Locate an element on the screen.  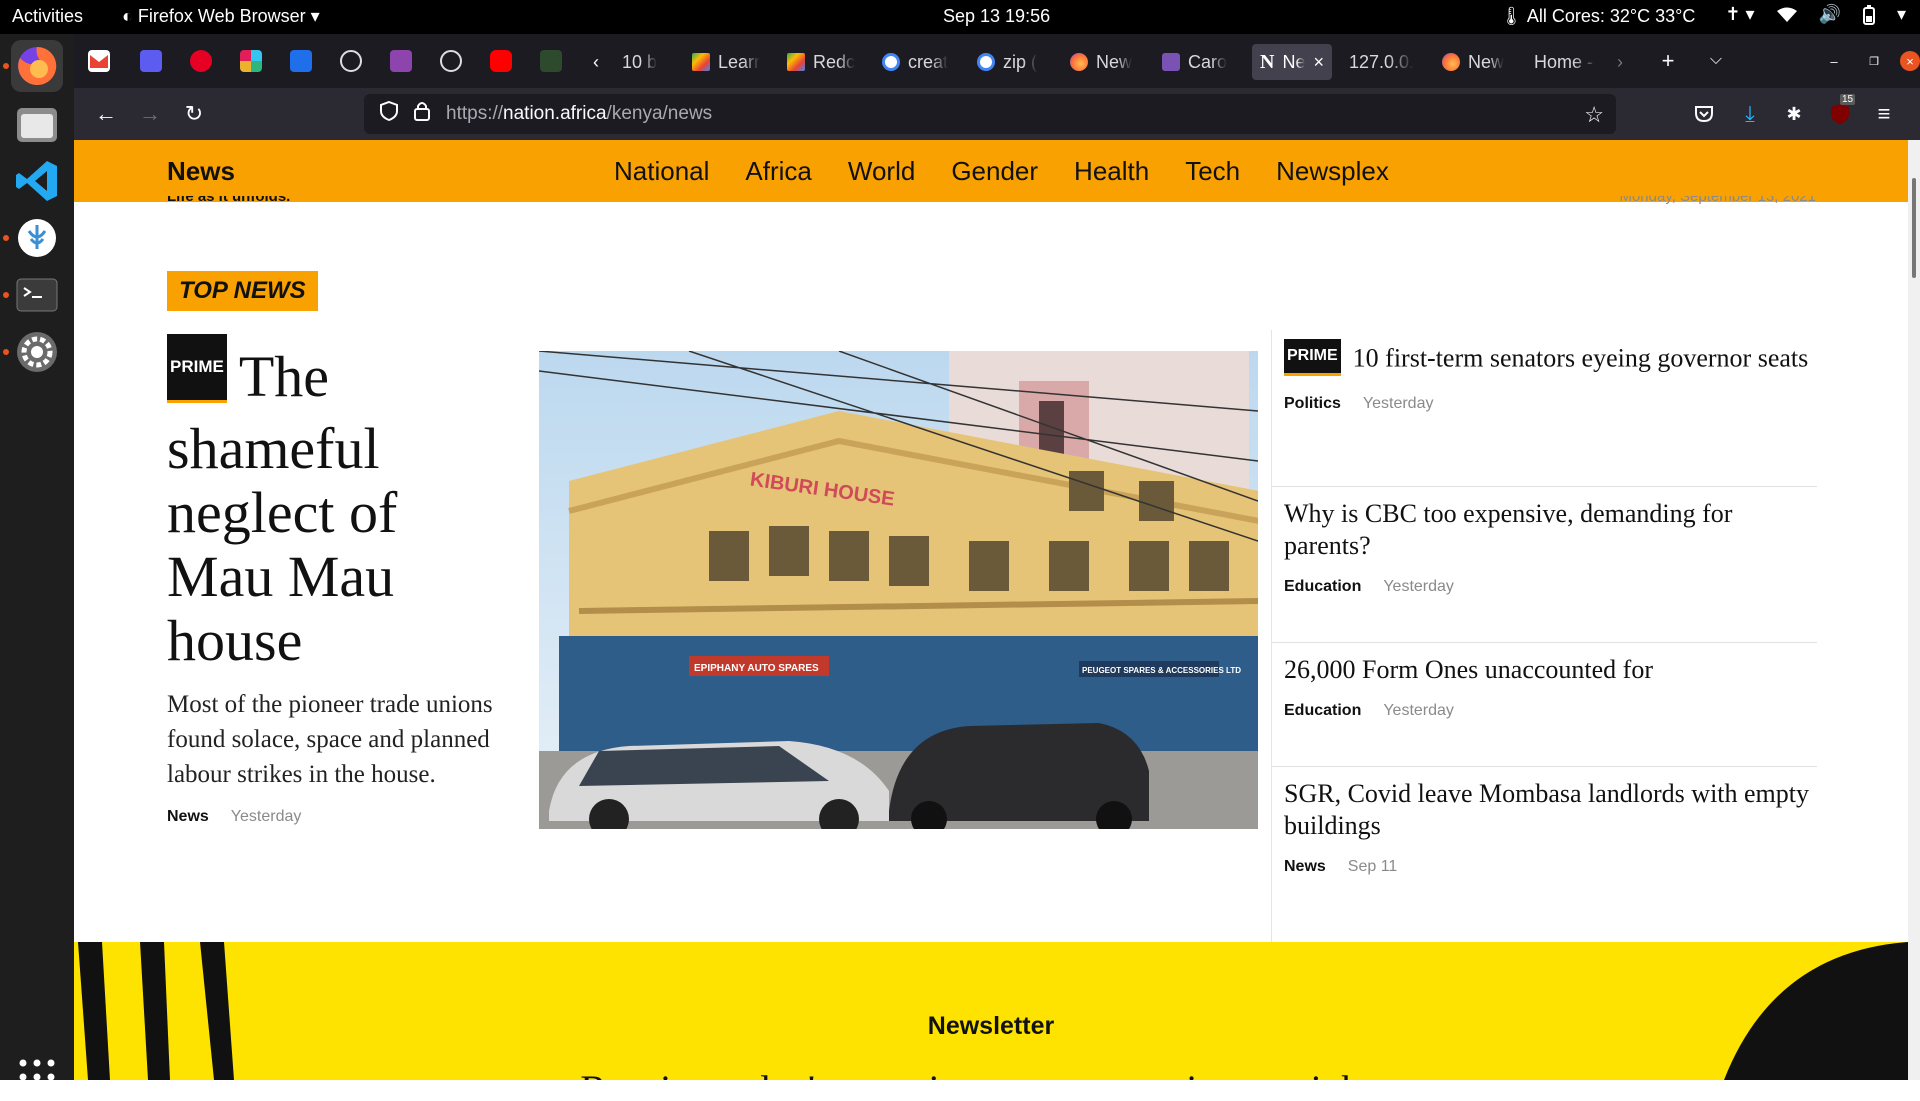
close-tab-icon: × is located at coordinates (1318, 62).